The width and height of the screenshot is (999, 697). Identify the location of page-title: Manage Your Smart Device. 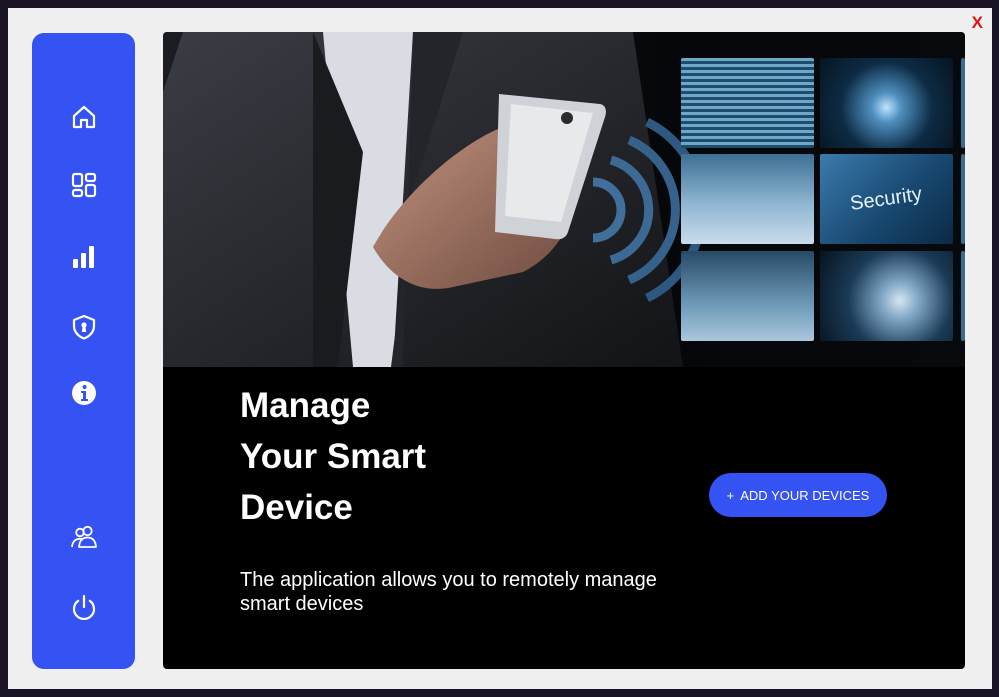
(333, 456).